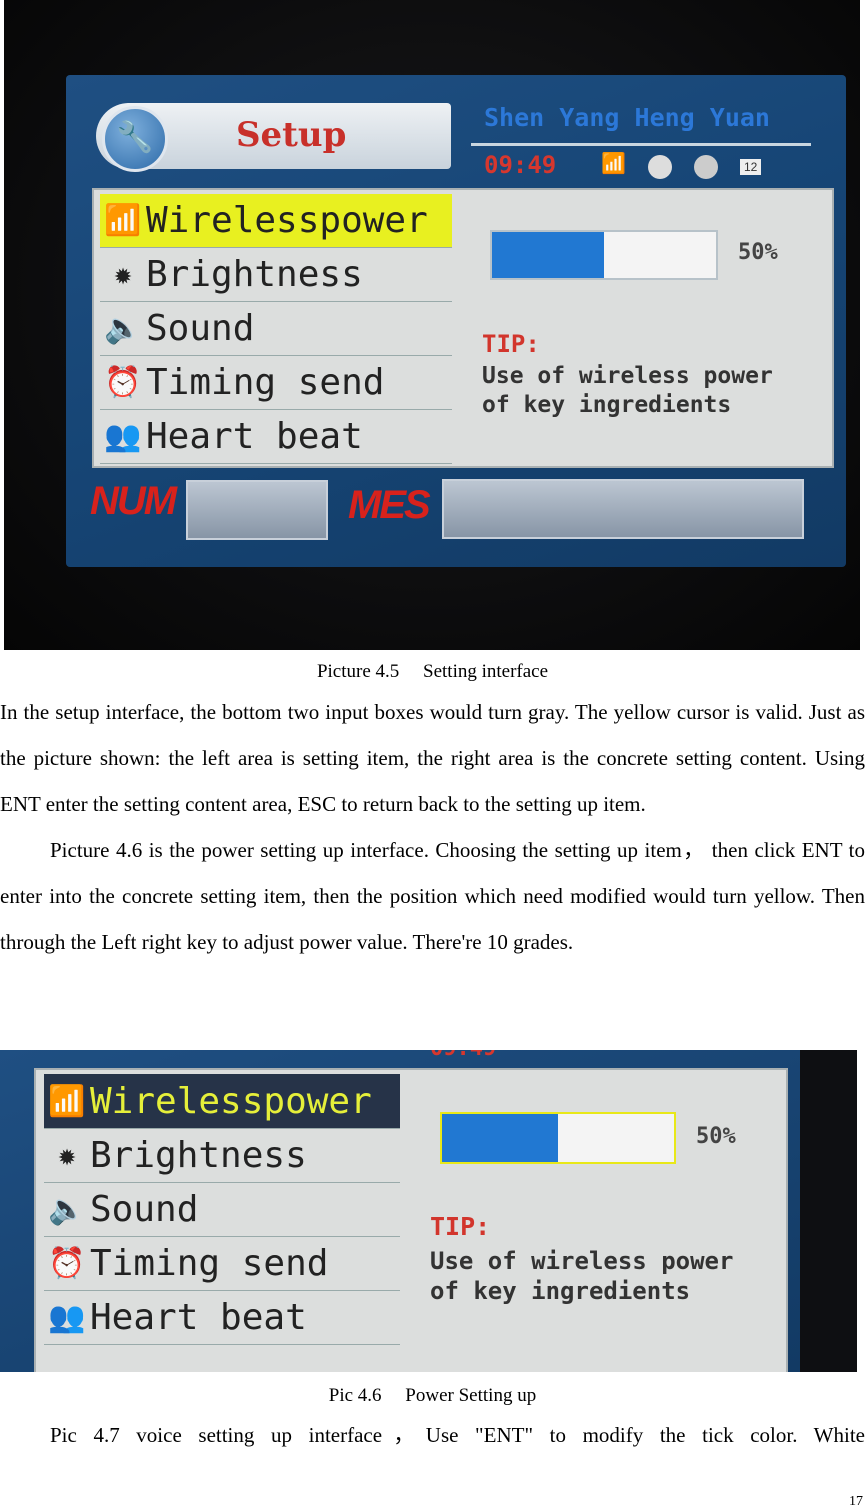  What do you see at coordinates (257, 510) in the screenshot?
I see `num-input` at bounding box center [257, 510].